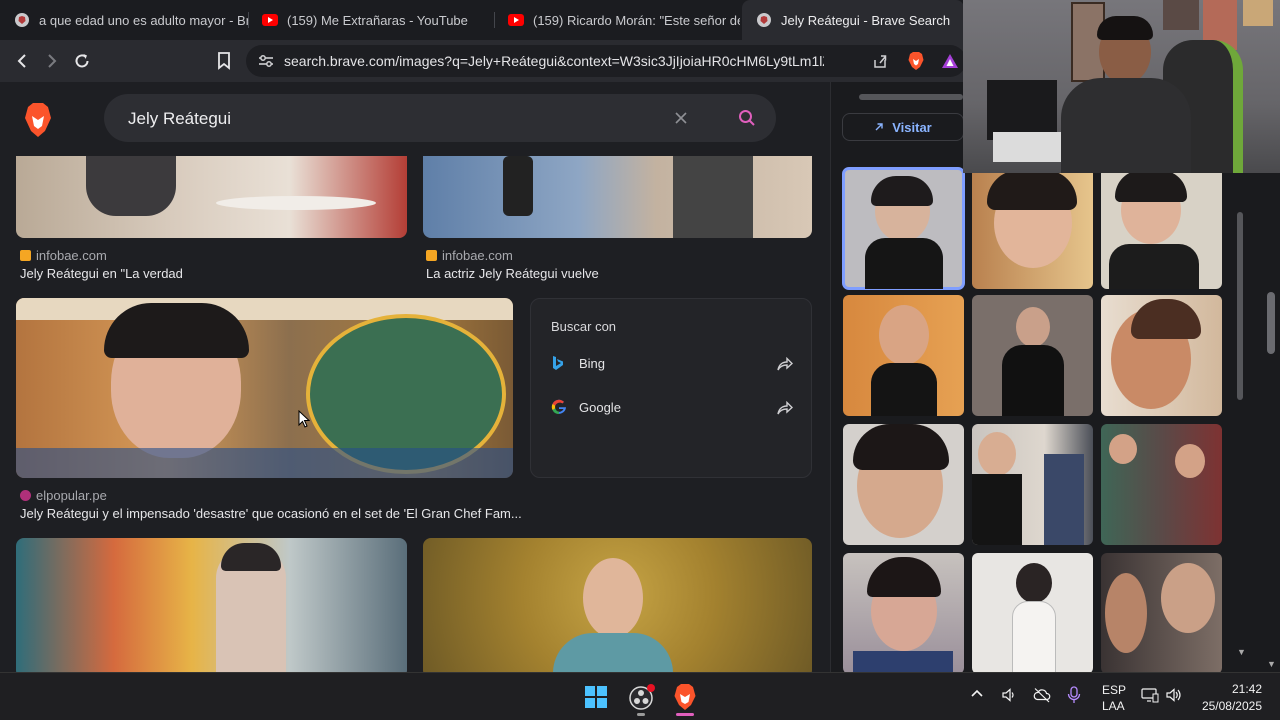 This screenshot has width=1280, height=720. What do you see at coordinates (636, 20) in the screenshot?
I see `tab-title: (159) Ricardo Morán: "Este señor deb` at bounding box center [636, 20].